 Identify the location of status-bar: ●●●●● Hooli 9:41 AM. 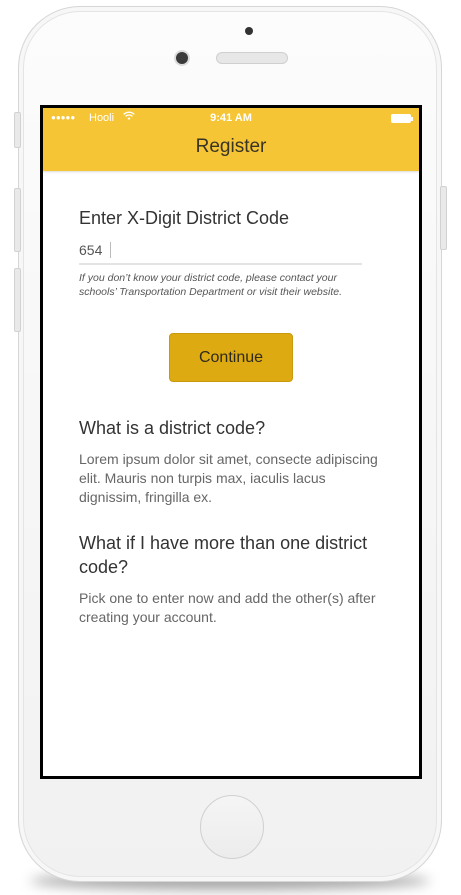
(231, 119).